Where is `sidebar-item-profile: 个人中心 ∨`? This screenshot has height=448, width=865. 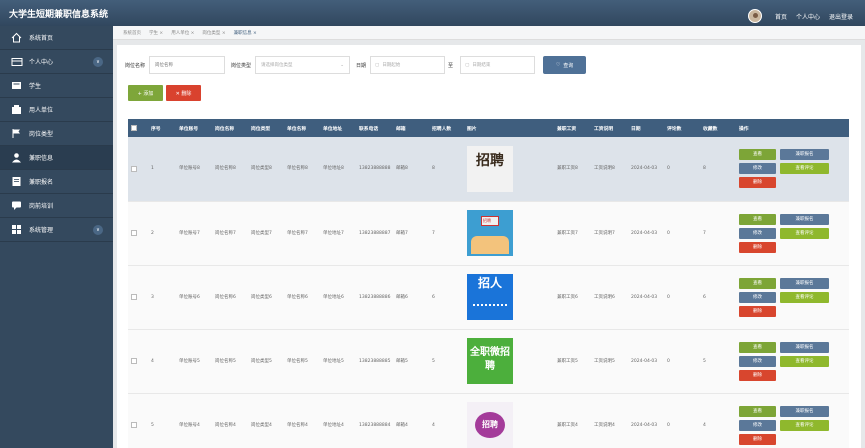 sidebar-item-profile: 个人中心 ∨ is located at coordinates (56, 62).